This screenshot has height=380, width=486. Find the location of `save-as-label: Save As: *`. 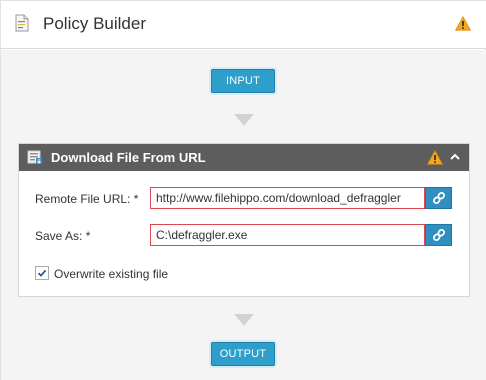

save-as-label: Save As: * is located at coordinates (63, 236).